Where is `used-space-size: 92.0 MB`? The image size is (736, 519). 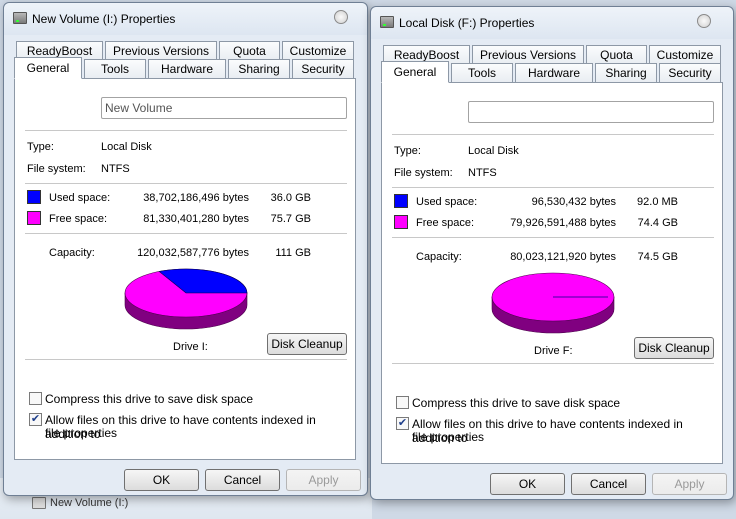 used-space-size: 92.0 MB is located at coordinates (657, 202).